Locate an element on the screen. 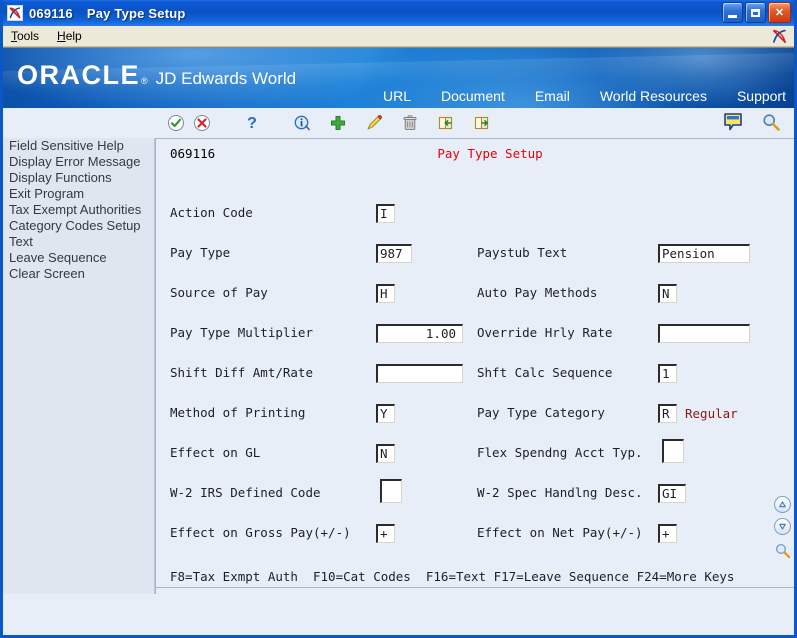 The width and height of the screenshot is (797, 638). input-w2-irs-defined-code is located at coordinates (391, 491).